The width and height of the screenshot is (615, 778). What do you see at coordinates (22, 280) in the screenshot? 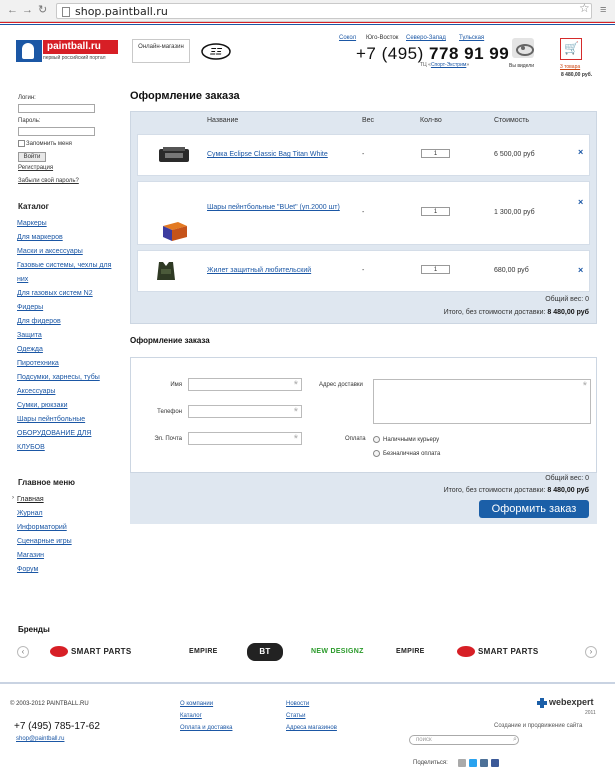
I see `catalog-link: них` at bounding box center [22, 280].